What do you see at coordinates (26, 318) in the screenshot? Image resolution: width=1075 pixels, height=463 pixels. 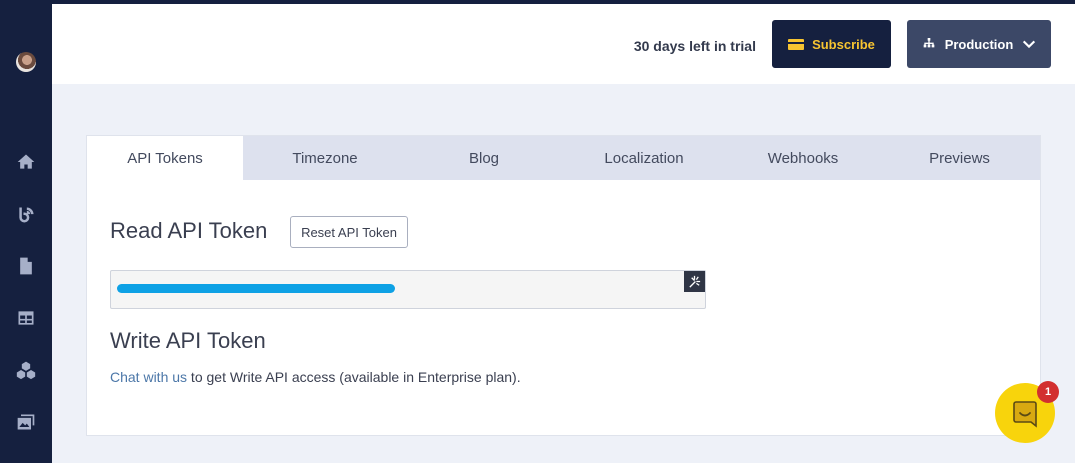 I see `table-icon` at bounding box center [26, 318].